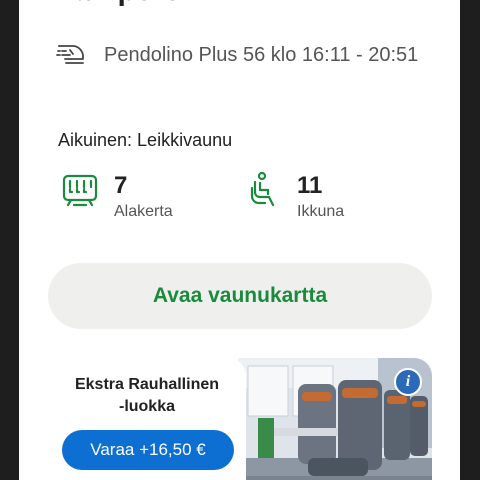 The width and height of the screenshot is (480, 480). I want to click on info-icon: i, so click(408, 382).